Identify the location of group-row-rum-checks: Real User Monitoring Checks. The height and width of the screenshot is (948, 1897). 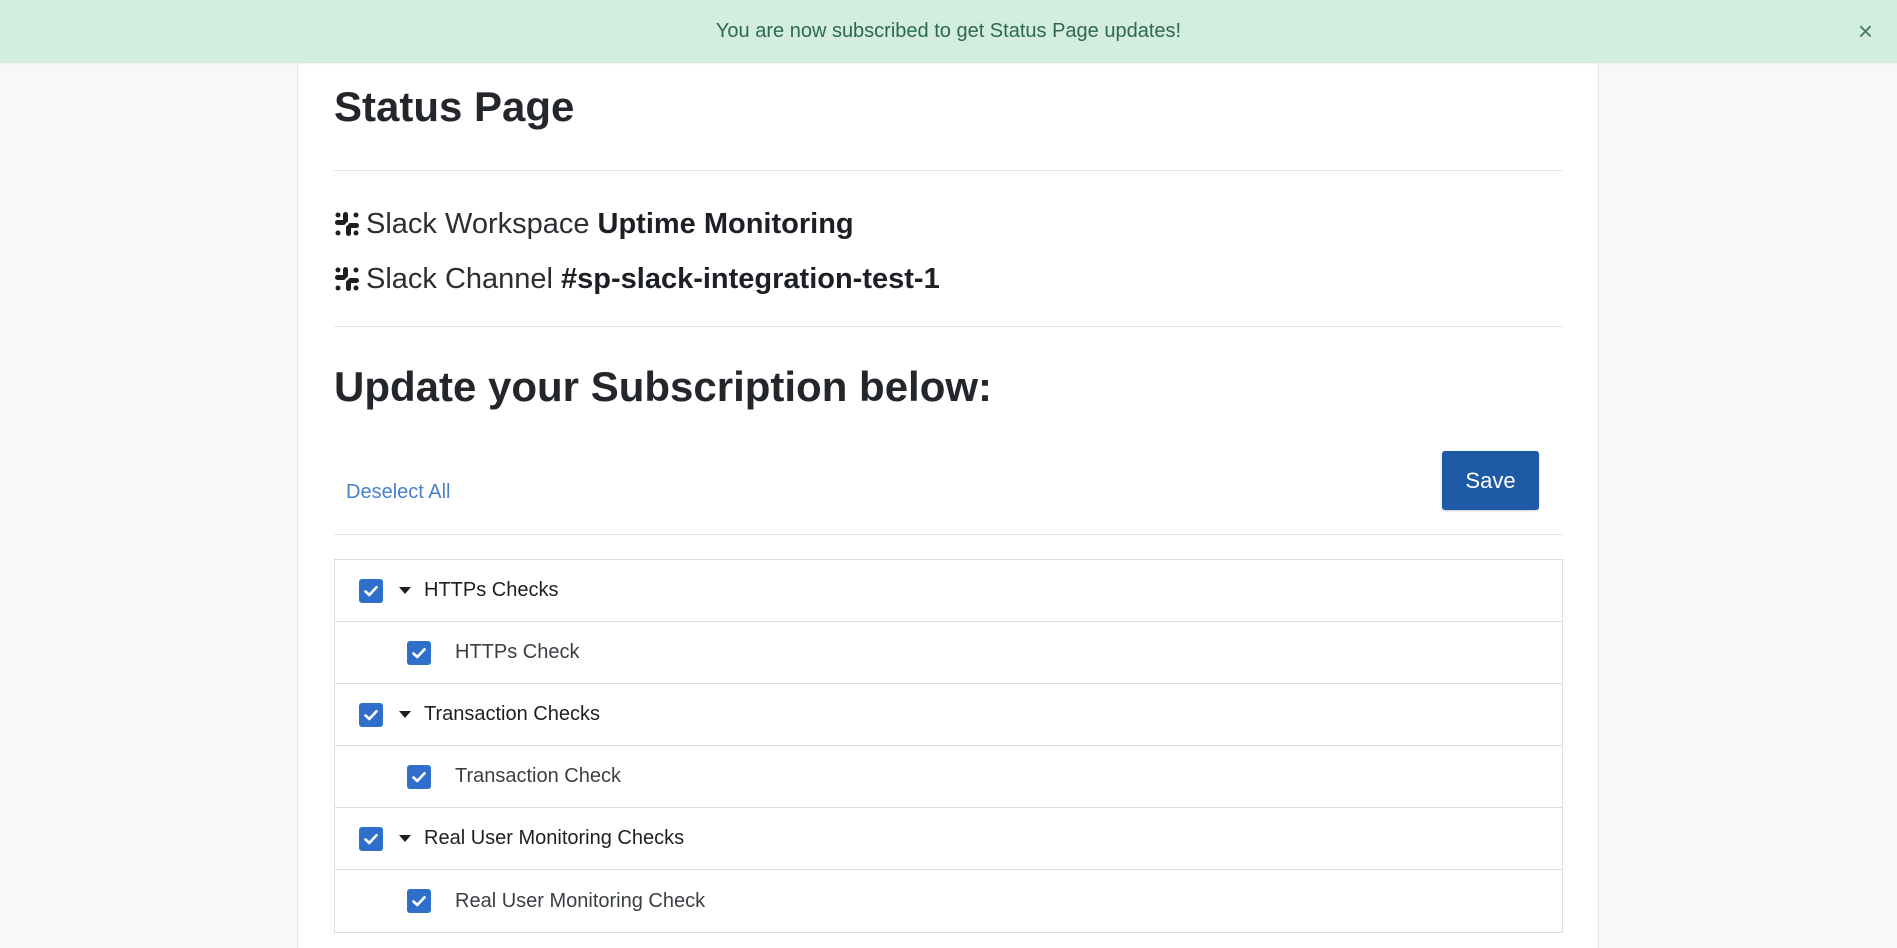
(948, 839).